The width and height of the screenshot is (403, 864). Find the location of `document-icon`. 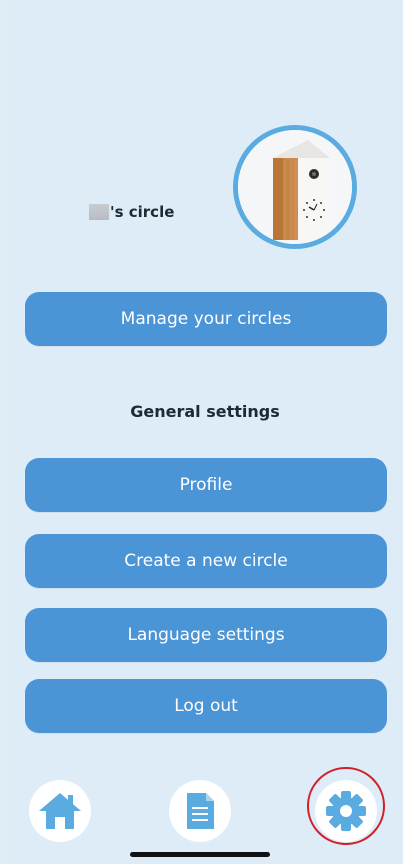

document-icon is located at coordinates (200, 811).